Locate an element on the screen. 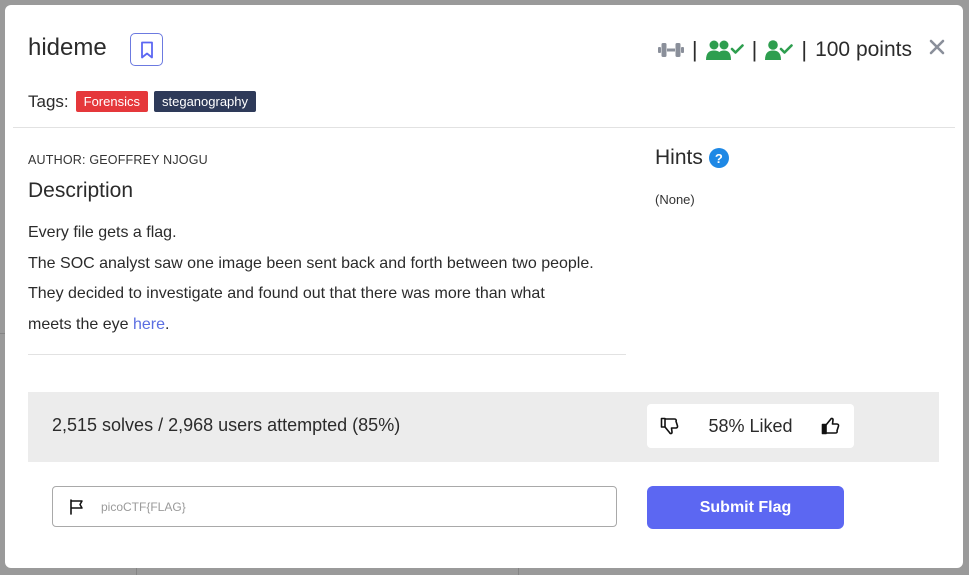 The width and height of the screenshot is (969, 575). question-circle-icon: ? is located at coordinates (718, 158).